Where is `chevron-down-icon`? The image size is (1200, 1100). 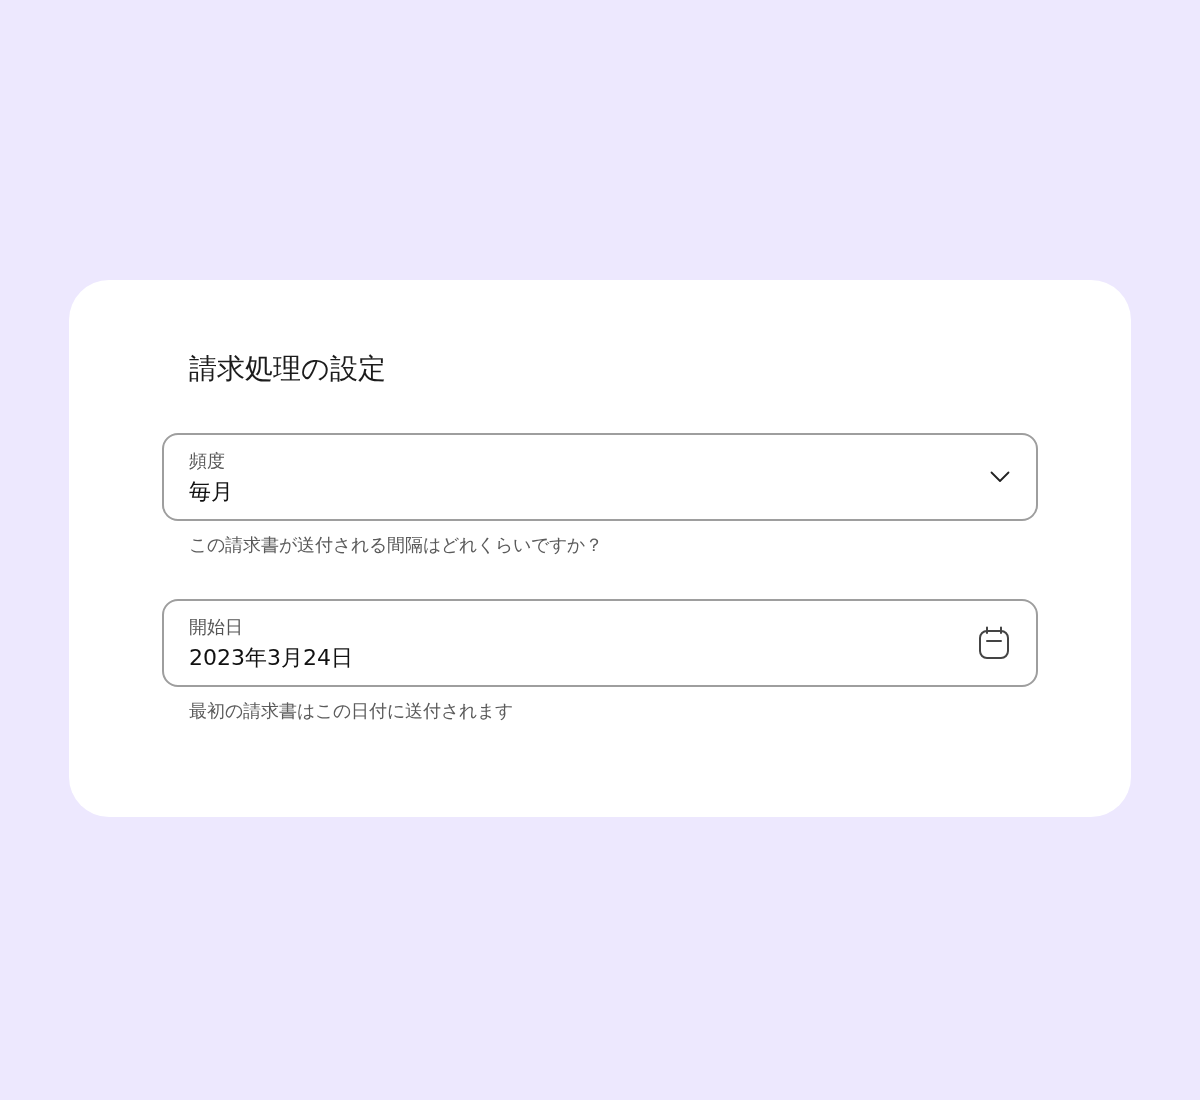
chevron-down-icon is located at coordinates (1000, 477).